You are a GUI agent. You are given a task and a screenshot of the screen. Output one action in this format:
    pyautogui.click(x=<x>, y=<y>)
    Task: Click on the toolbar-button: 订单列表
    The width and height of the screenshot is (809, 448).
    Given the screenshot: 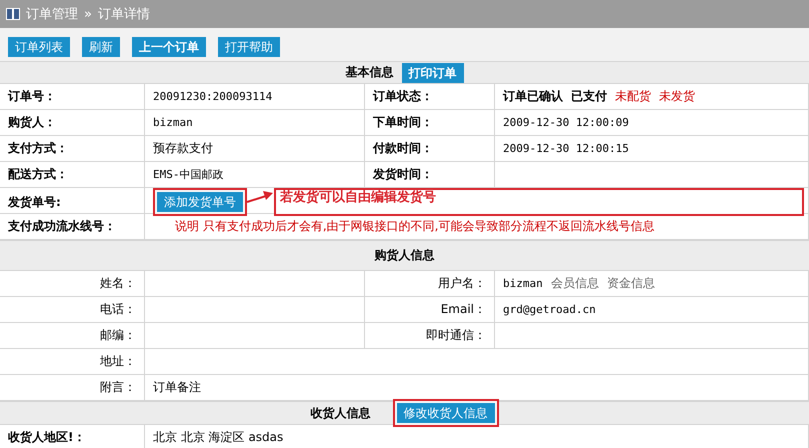 What is the action you would take?
    pyautogui.click(x=39, y=46)
    